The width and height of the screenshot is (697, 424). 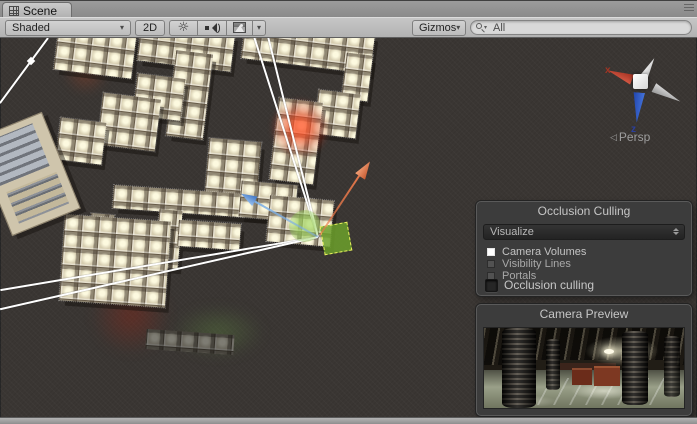 What do you see at coordinates (348, 9) in the screenshot?
I see `tab-strip: Scene` at bounding box center [348, 9].